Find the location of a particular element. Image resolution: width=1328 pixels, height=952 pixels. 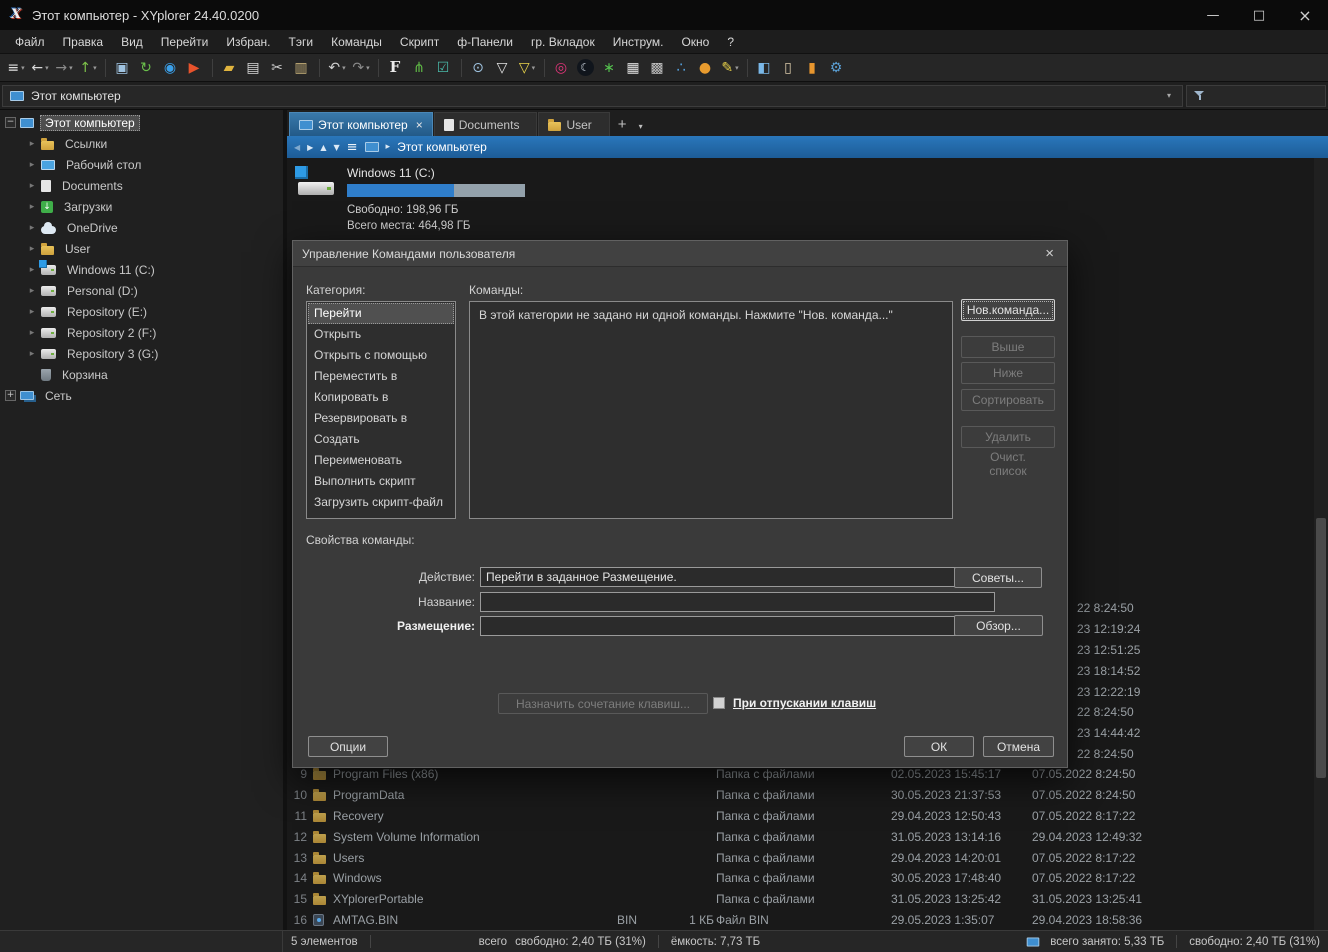

copy-button: ▤ is located at coordinates (254, 68).